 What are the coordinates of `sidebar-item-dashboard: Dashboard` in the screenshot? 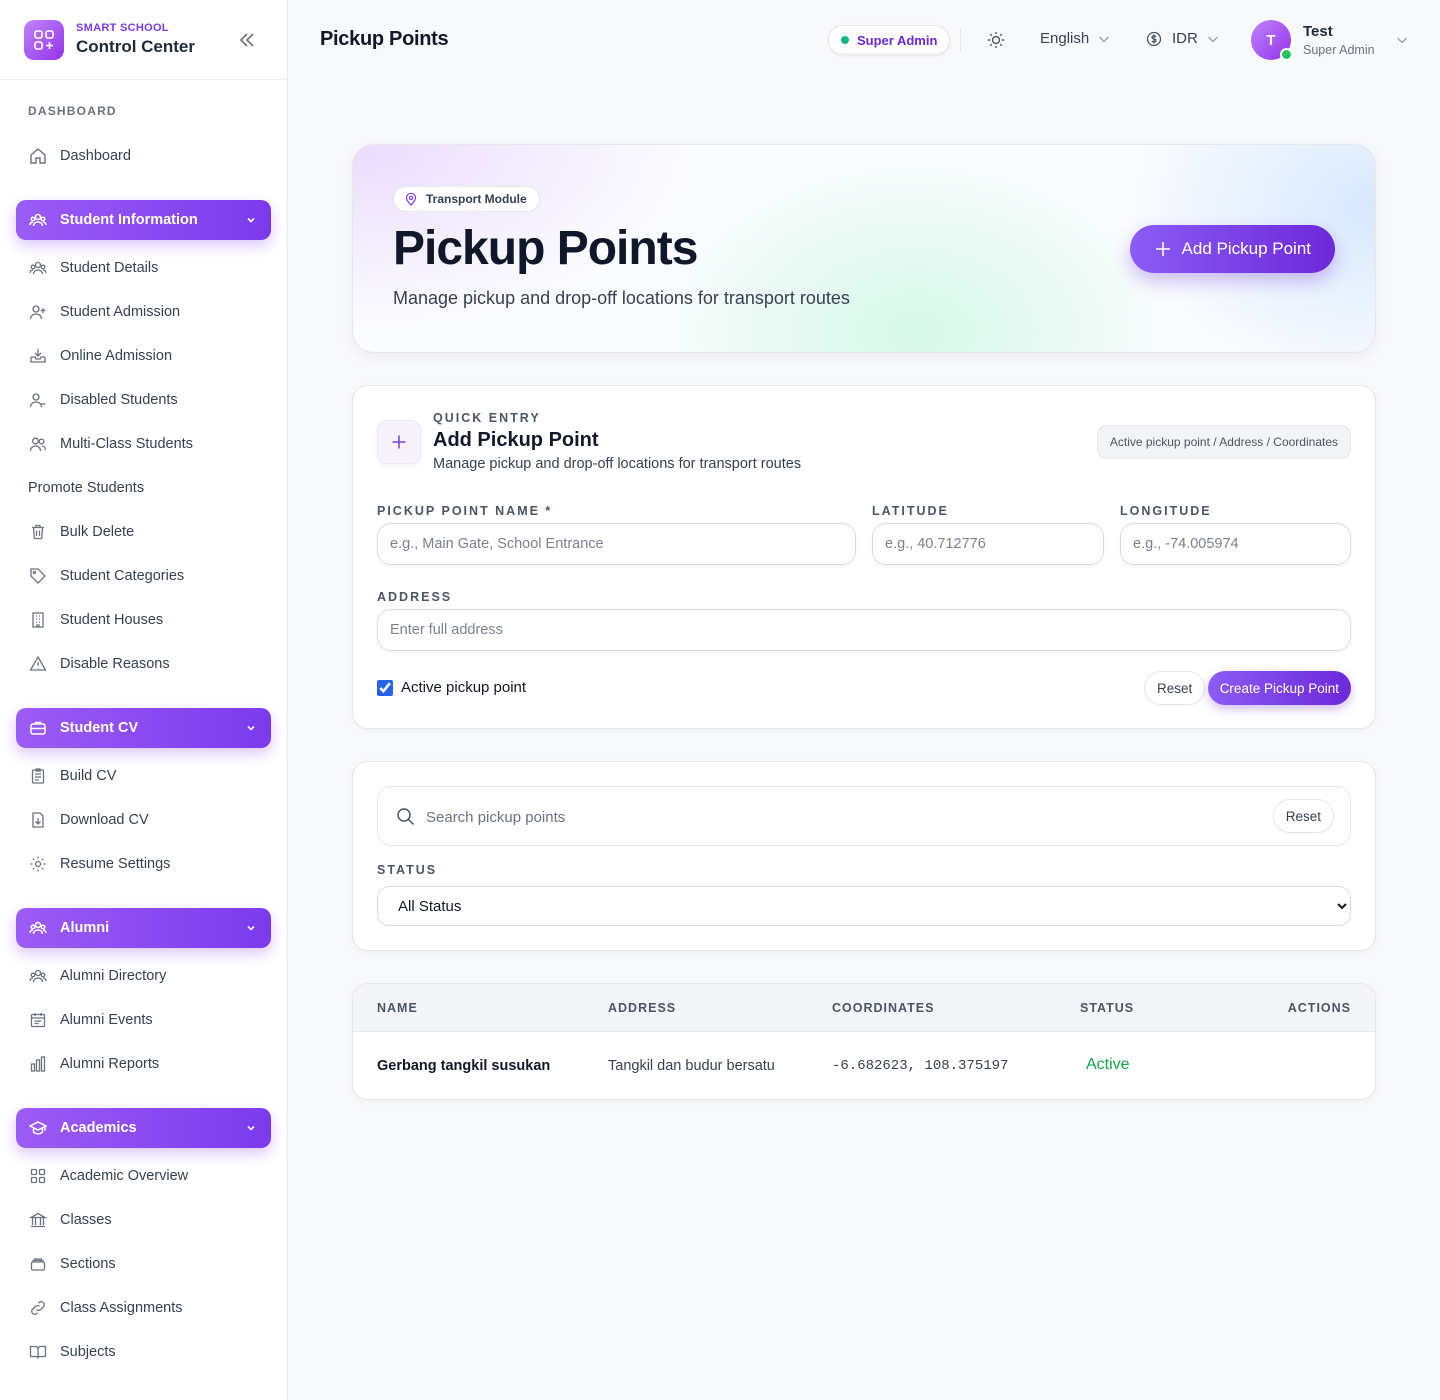 It's located at (144, 156).